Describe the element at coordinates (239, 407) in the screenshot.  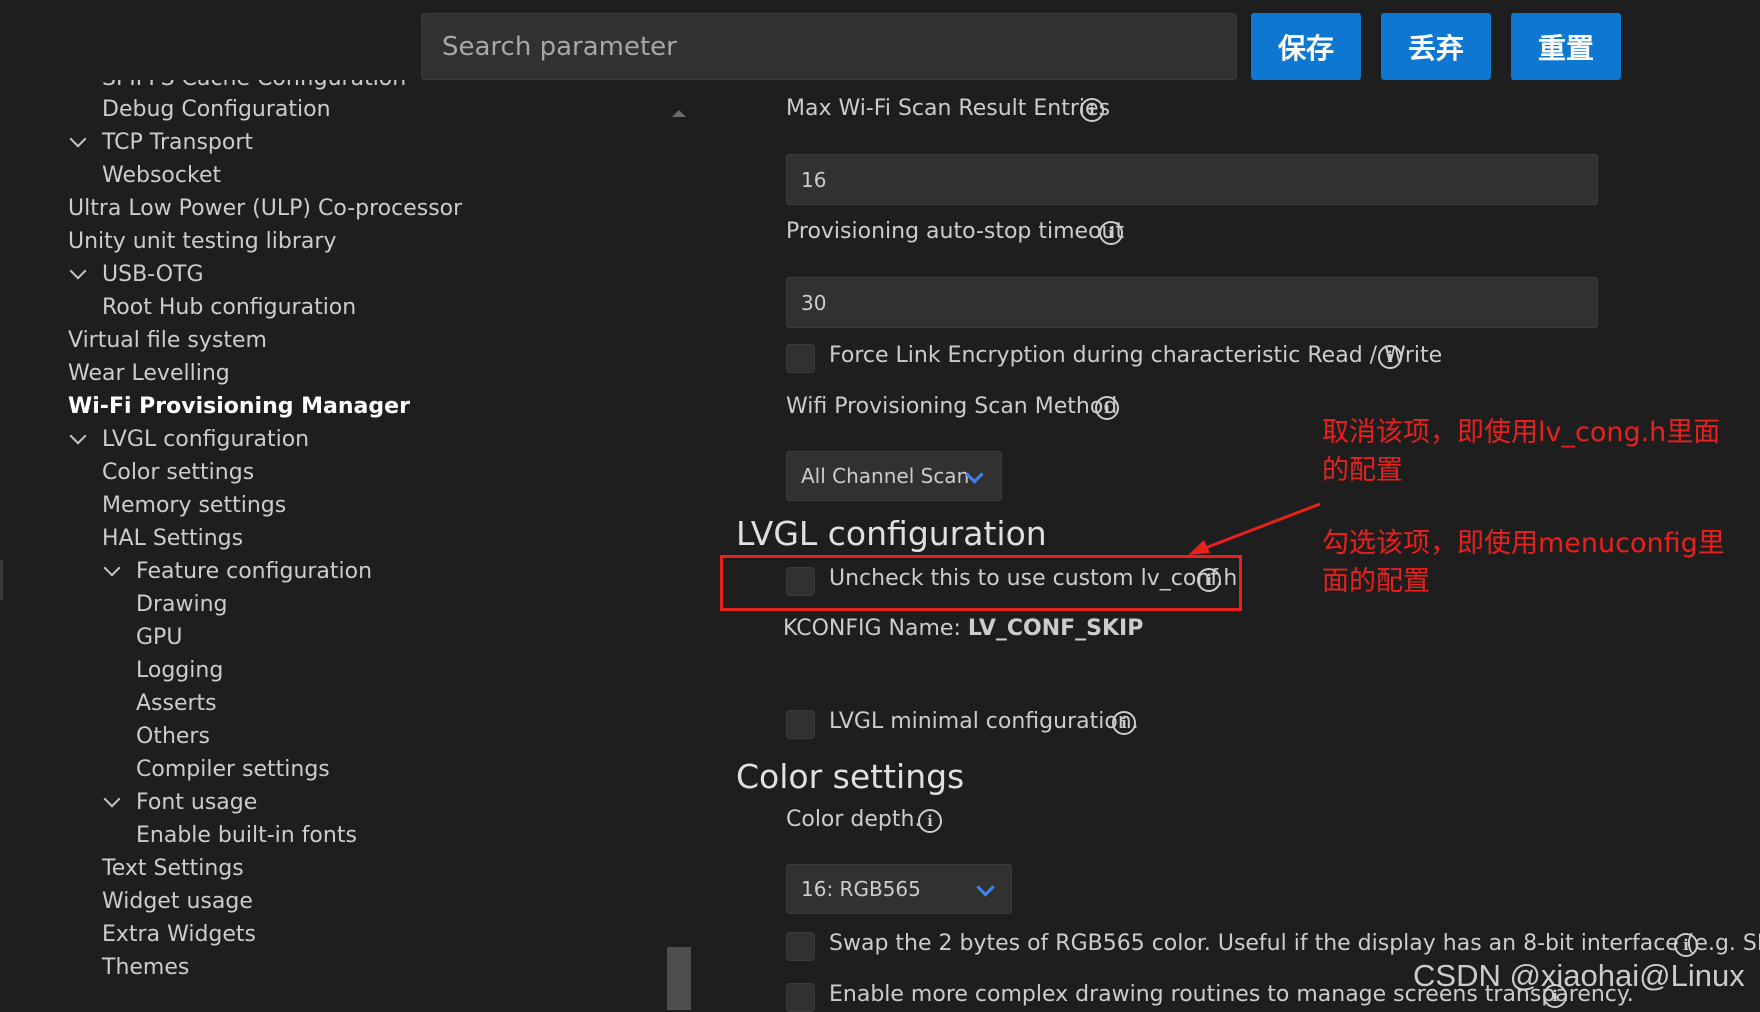
I see `sidebar-item-wifi-provisioning: Wi-Fi Provisioning Manager` at that location.